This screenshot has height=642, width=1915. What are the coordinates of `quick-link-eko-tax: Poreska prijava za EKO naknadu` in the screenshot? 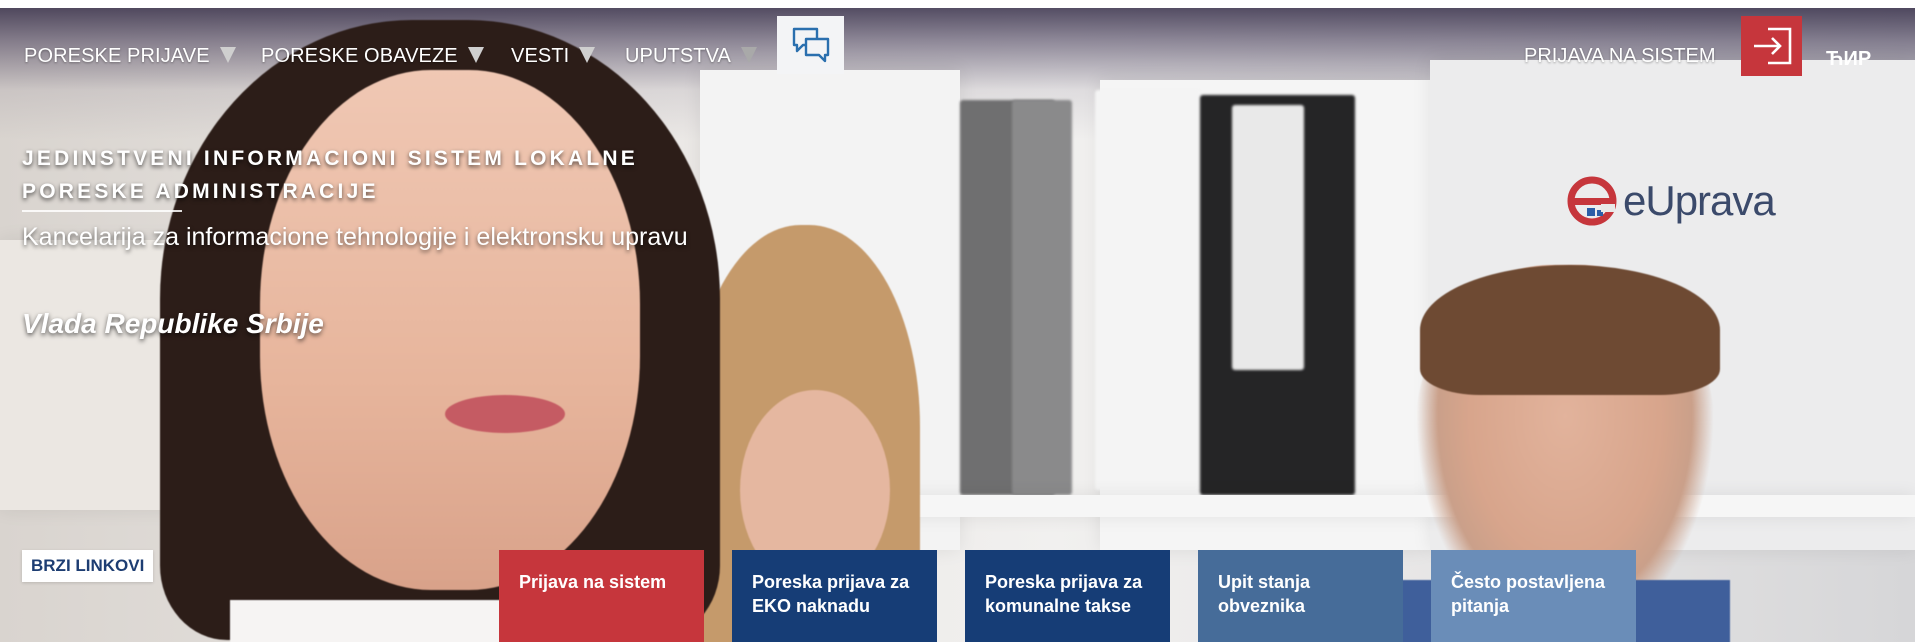 It's located at (834, 596).